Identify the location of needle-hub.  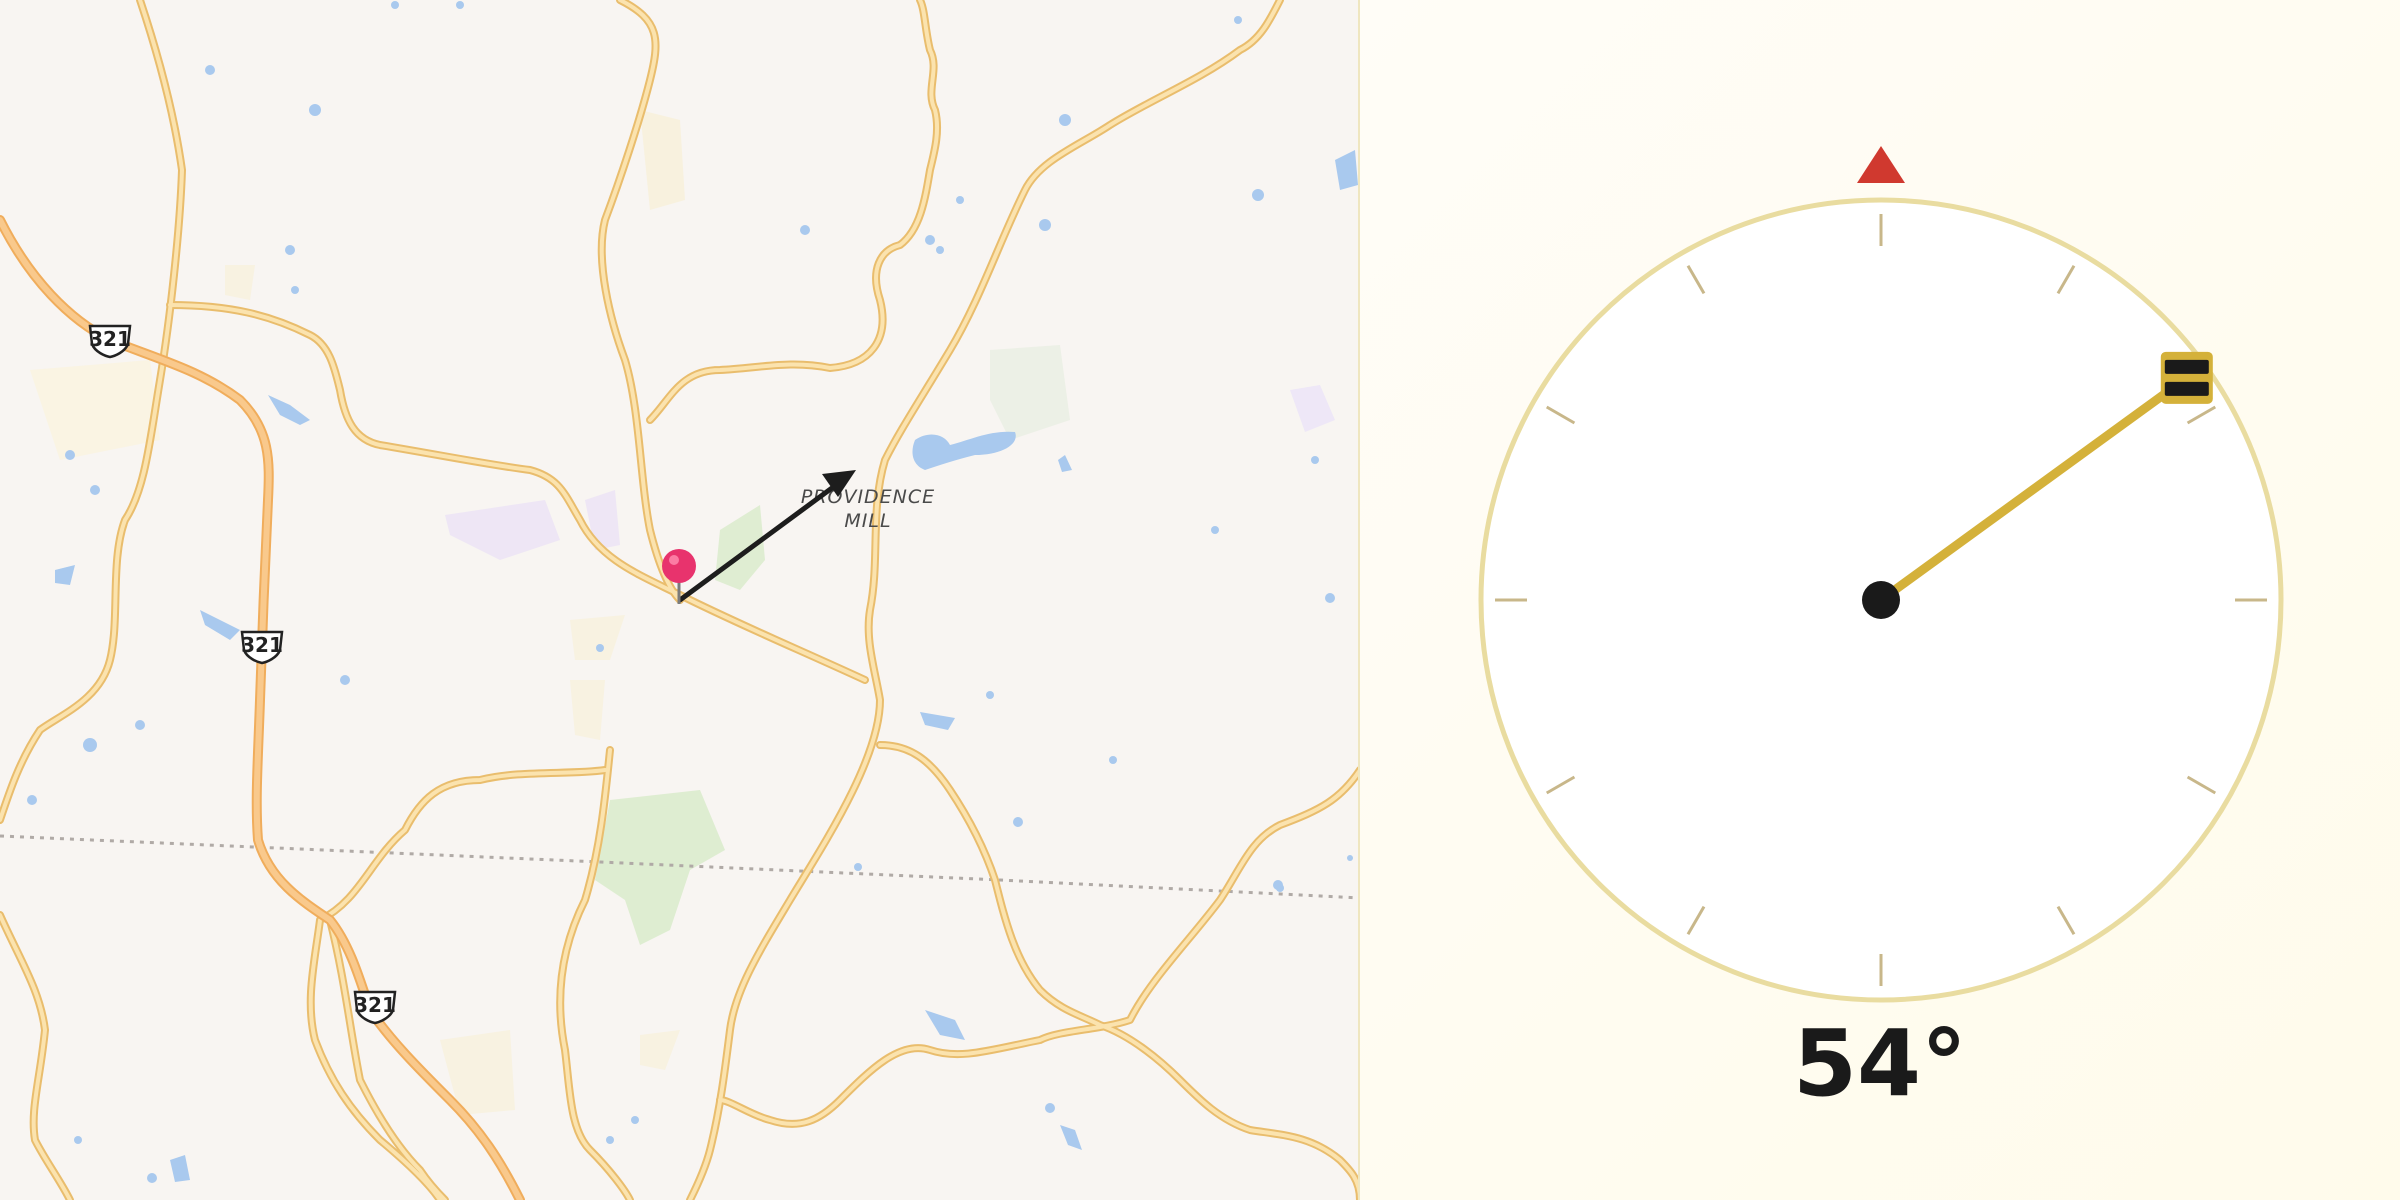
(1881, 600).